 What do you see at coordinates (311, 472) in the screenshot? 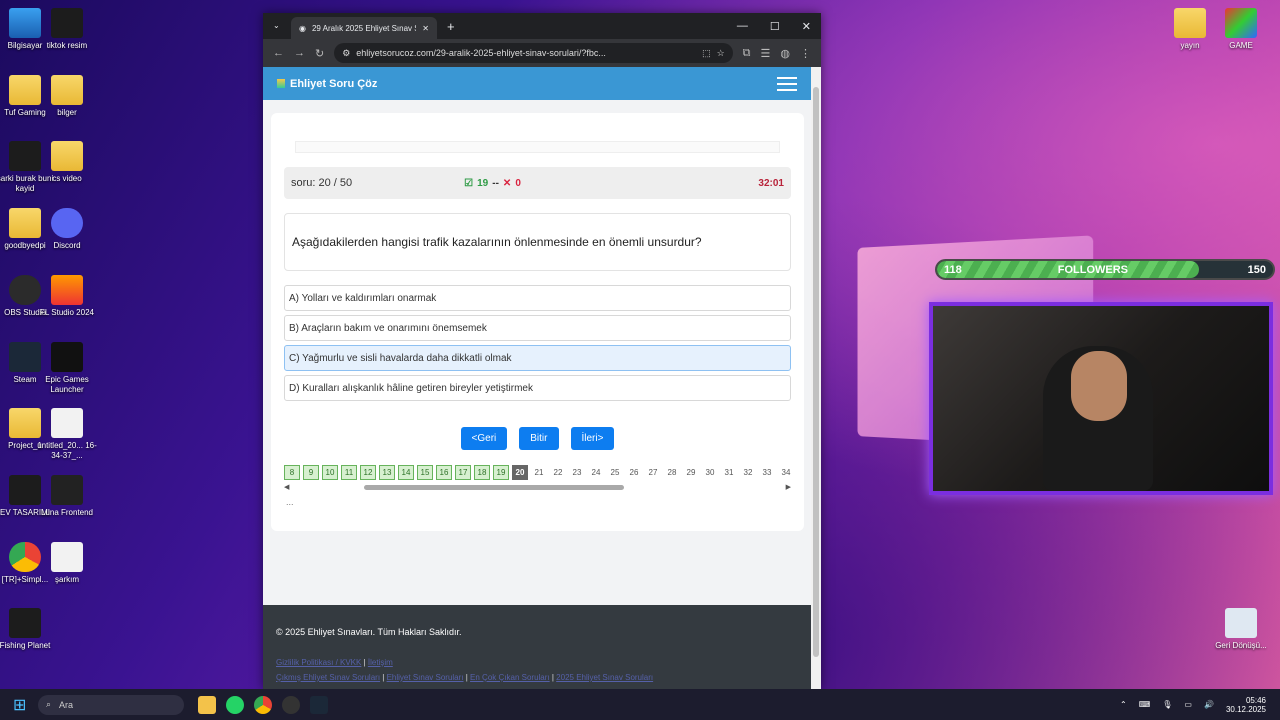
I see `question-number-answered: 9` at bounding box center [311, 472].